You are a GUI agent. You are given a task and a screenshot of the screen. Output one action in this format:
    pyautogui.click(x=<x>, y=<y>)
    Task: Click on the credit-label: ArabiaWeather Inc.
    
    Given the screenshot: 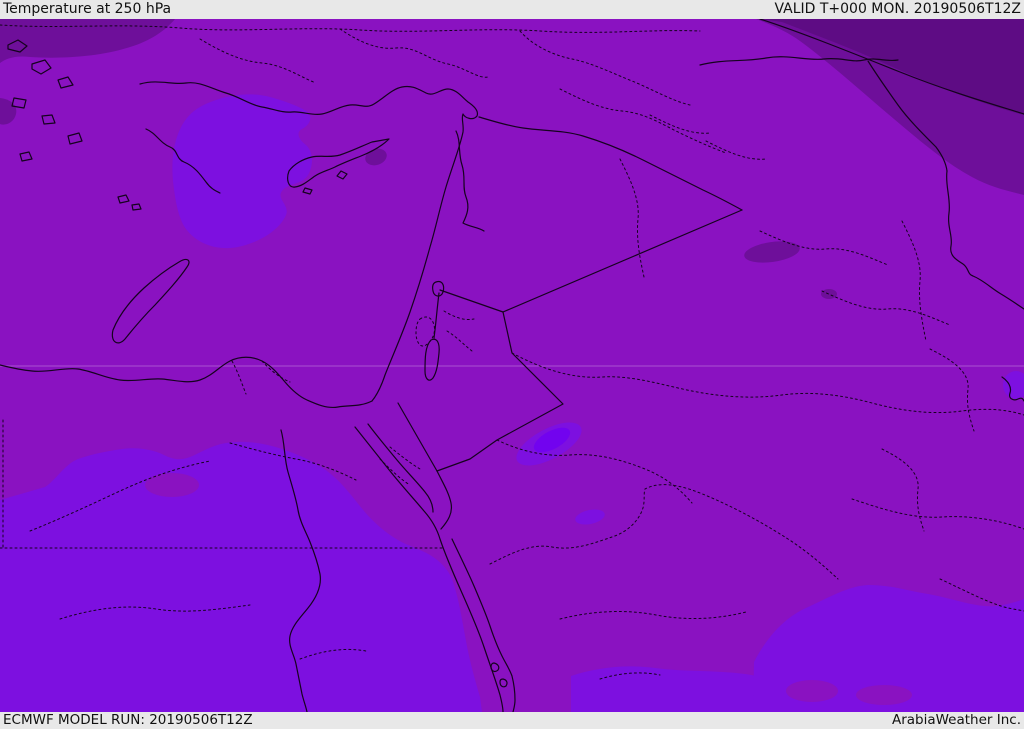 What is the action you would take?
    pyautogui.click(x=956, y=720)
    